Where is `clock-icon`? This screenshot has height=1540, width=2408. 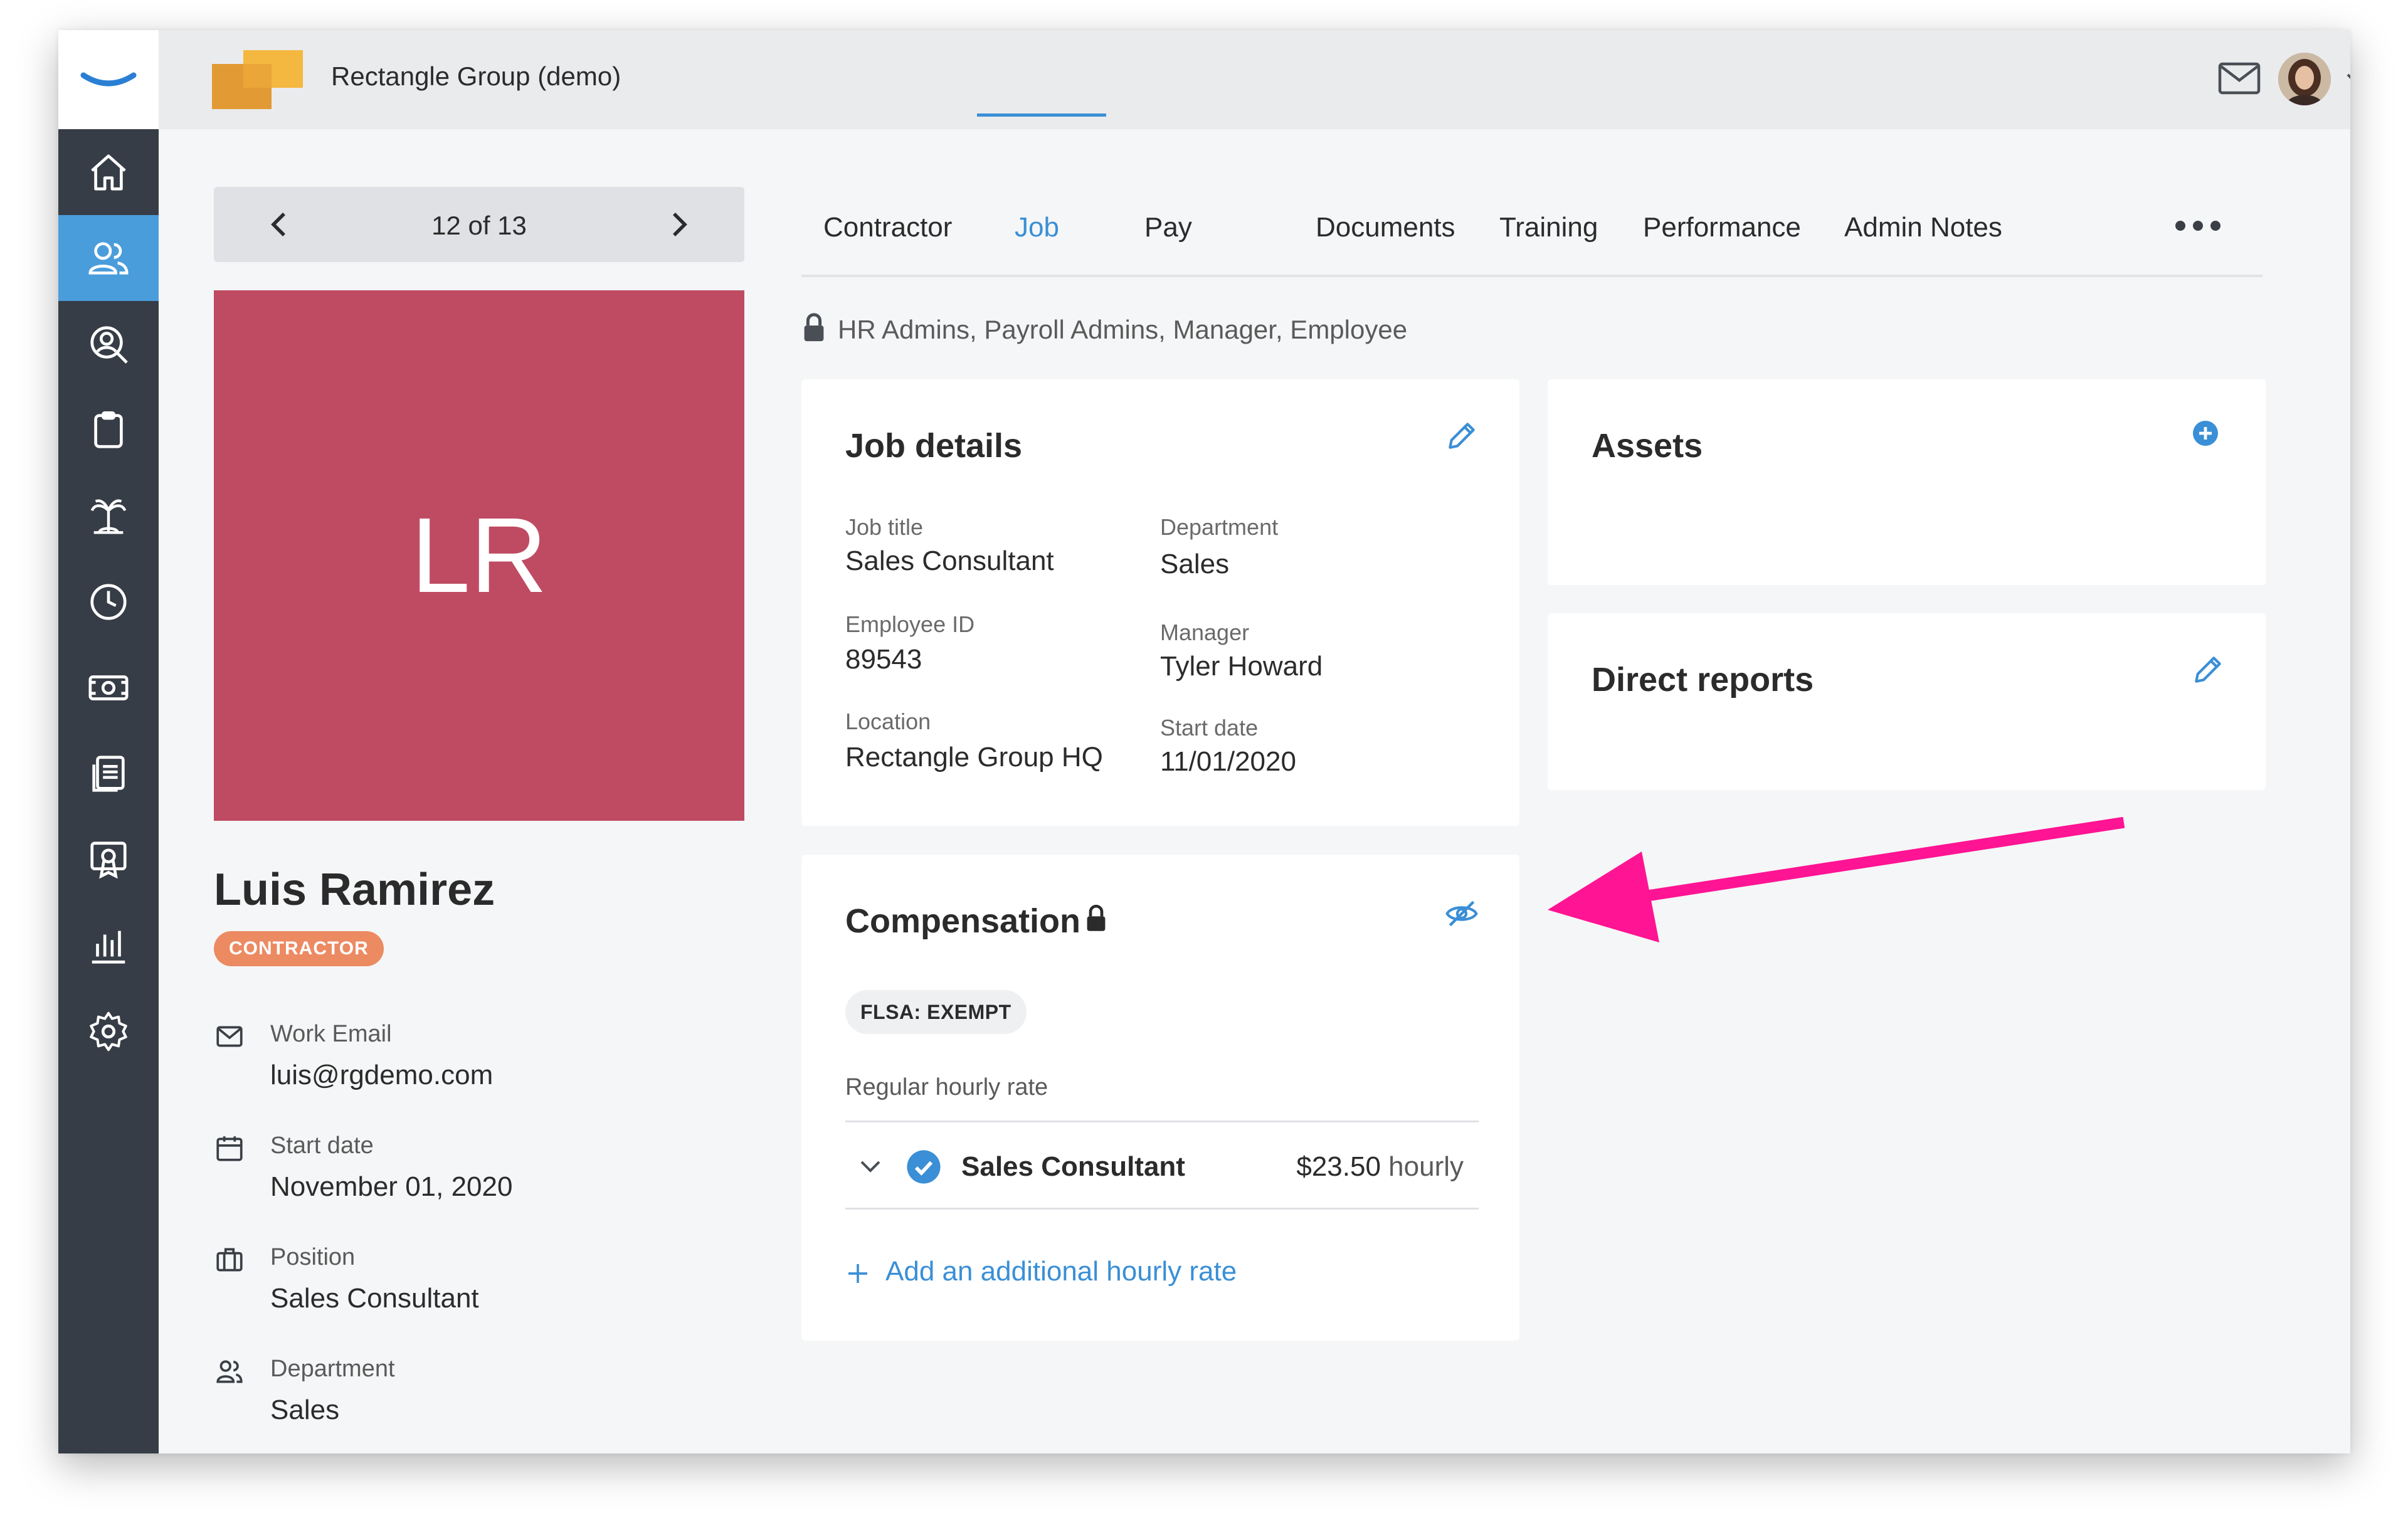
clock-icon is located at coordinates (108, 601).